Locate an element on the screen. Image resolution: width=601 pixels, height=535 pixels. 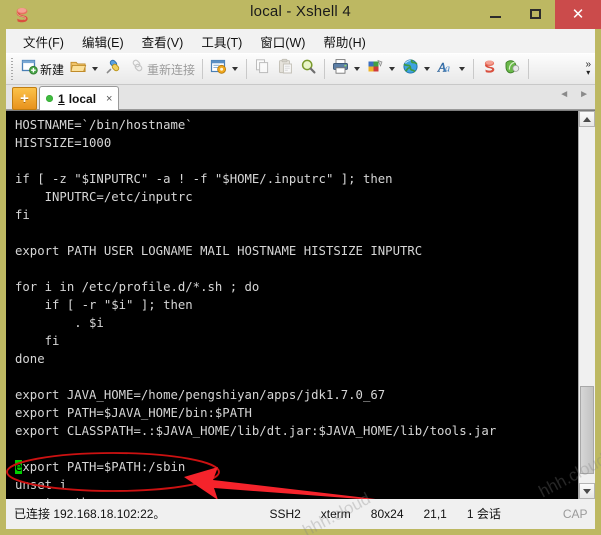
find-button is located at coordinates (308, 69).